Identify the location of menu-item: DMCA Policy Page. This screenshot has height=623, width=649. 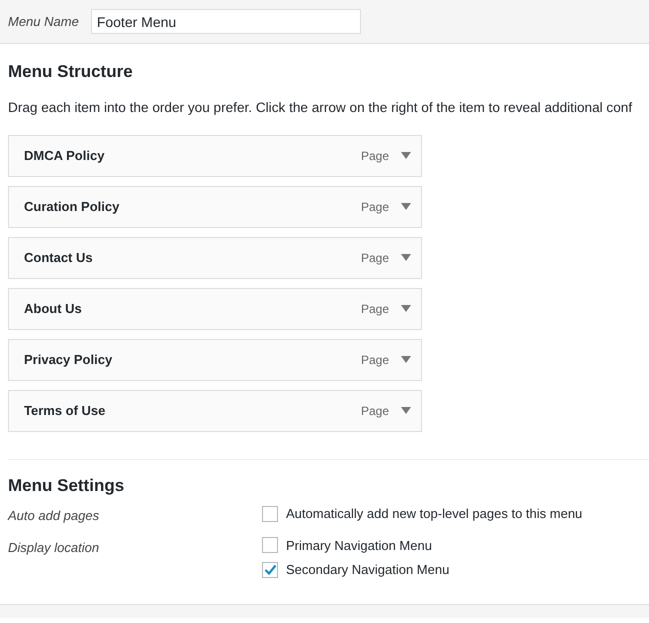
(215, 155).